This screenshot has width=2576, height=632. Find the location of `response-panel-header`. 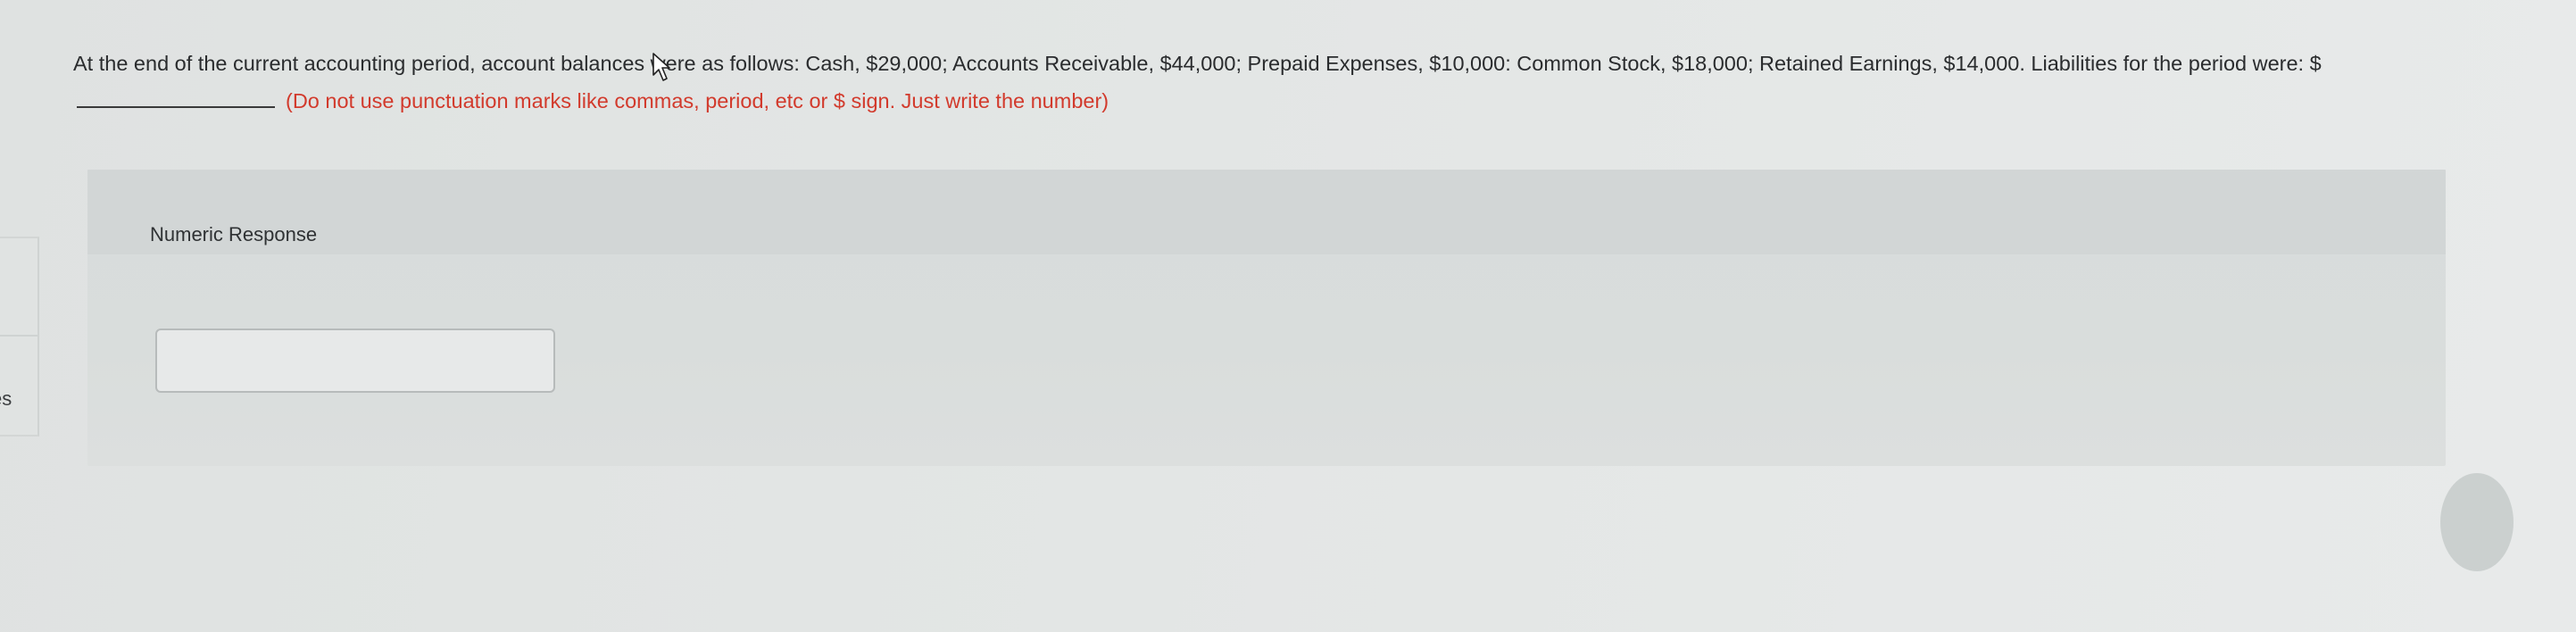

response-panel-header is located at coordinates (1267, 212).